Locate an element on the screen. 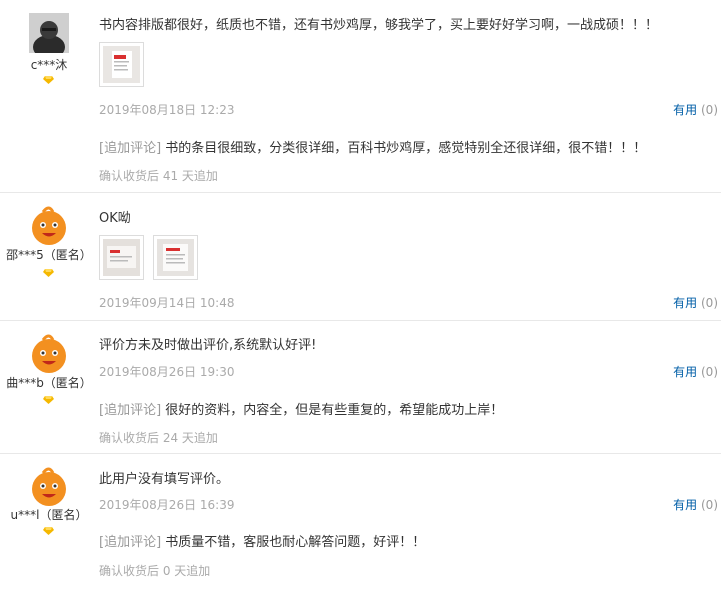 The width and height of the screenshot is (721, 590). review-date: 2019年08月18日 12:23 is located at coordinates (167, 110).